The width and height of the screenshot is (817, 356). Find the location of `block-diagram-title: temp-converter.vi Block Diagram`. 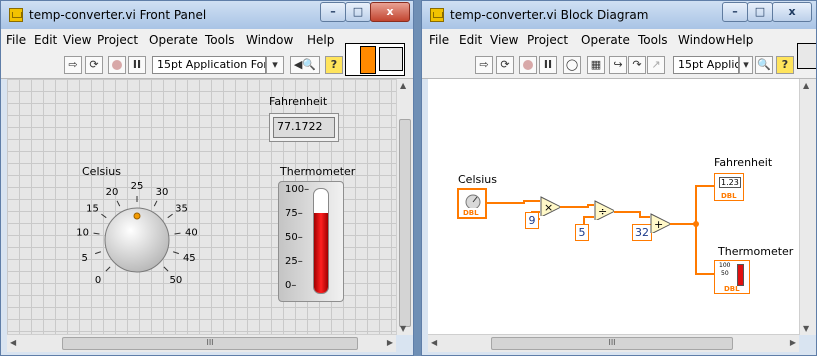

block-diagram-title: temp-converter.vi Block Diagram is located at coordinates (549, 15).